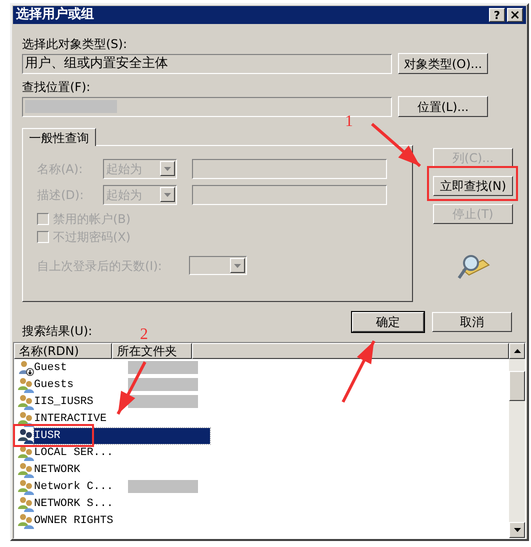 This screenshot has height=547, width=531. Describe the element at coordinates (497, 15) in the screenshot. I see `help-button: ?` at that location.